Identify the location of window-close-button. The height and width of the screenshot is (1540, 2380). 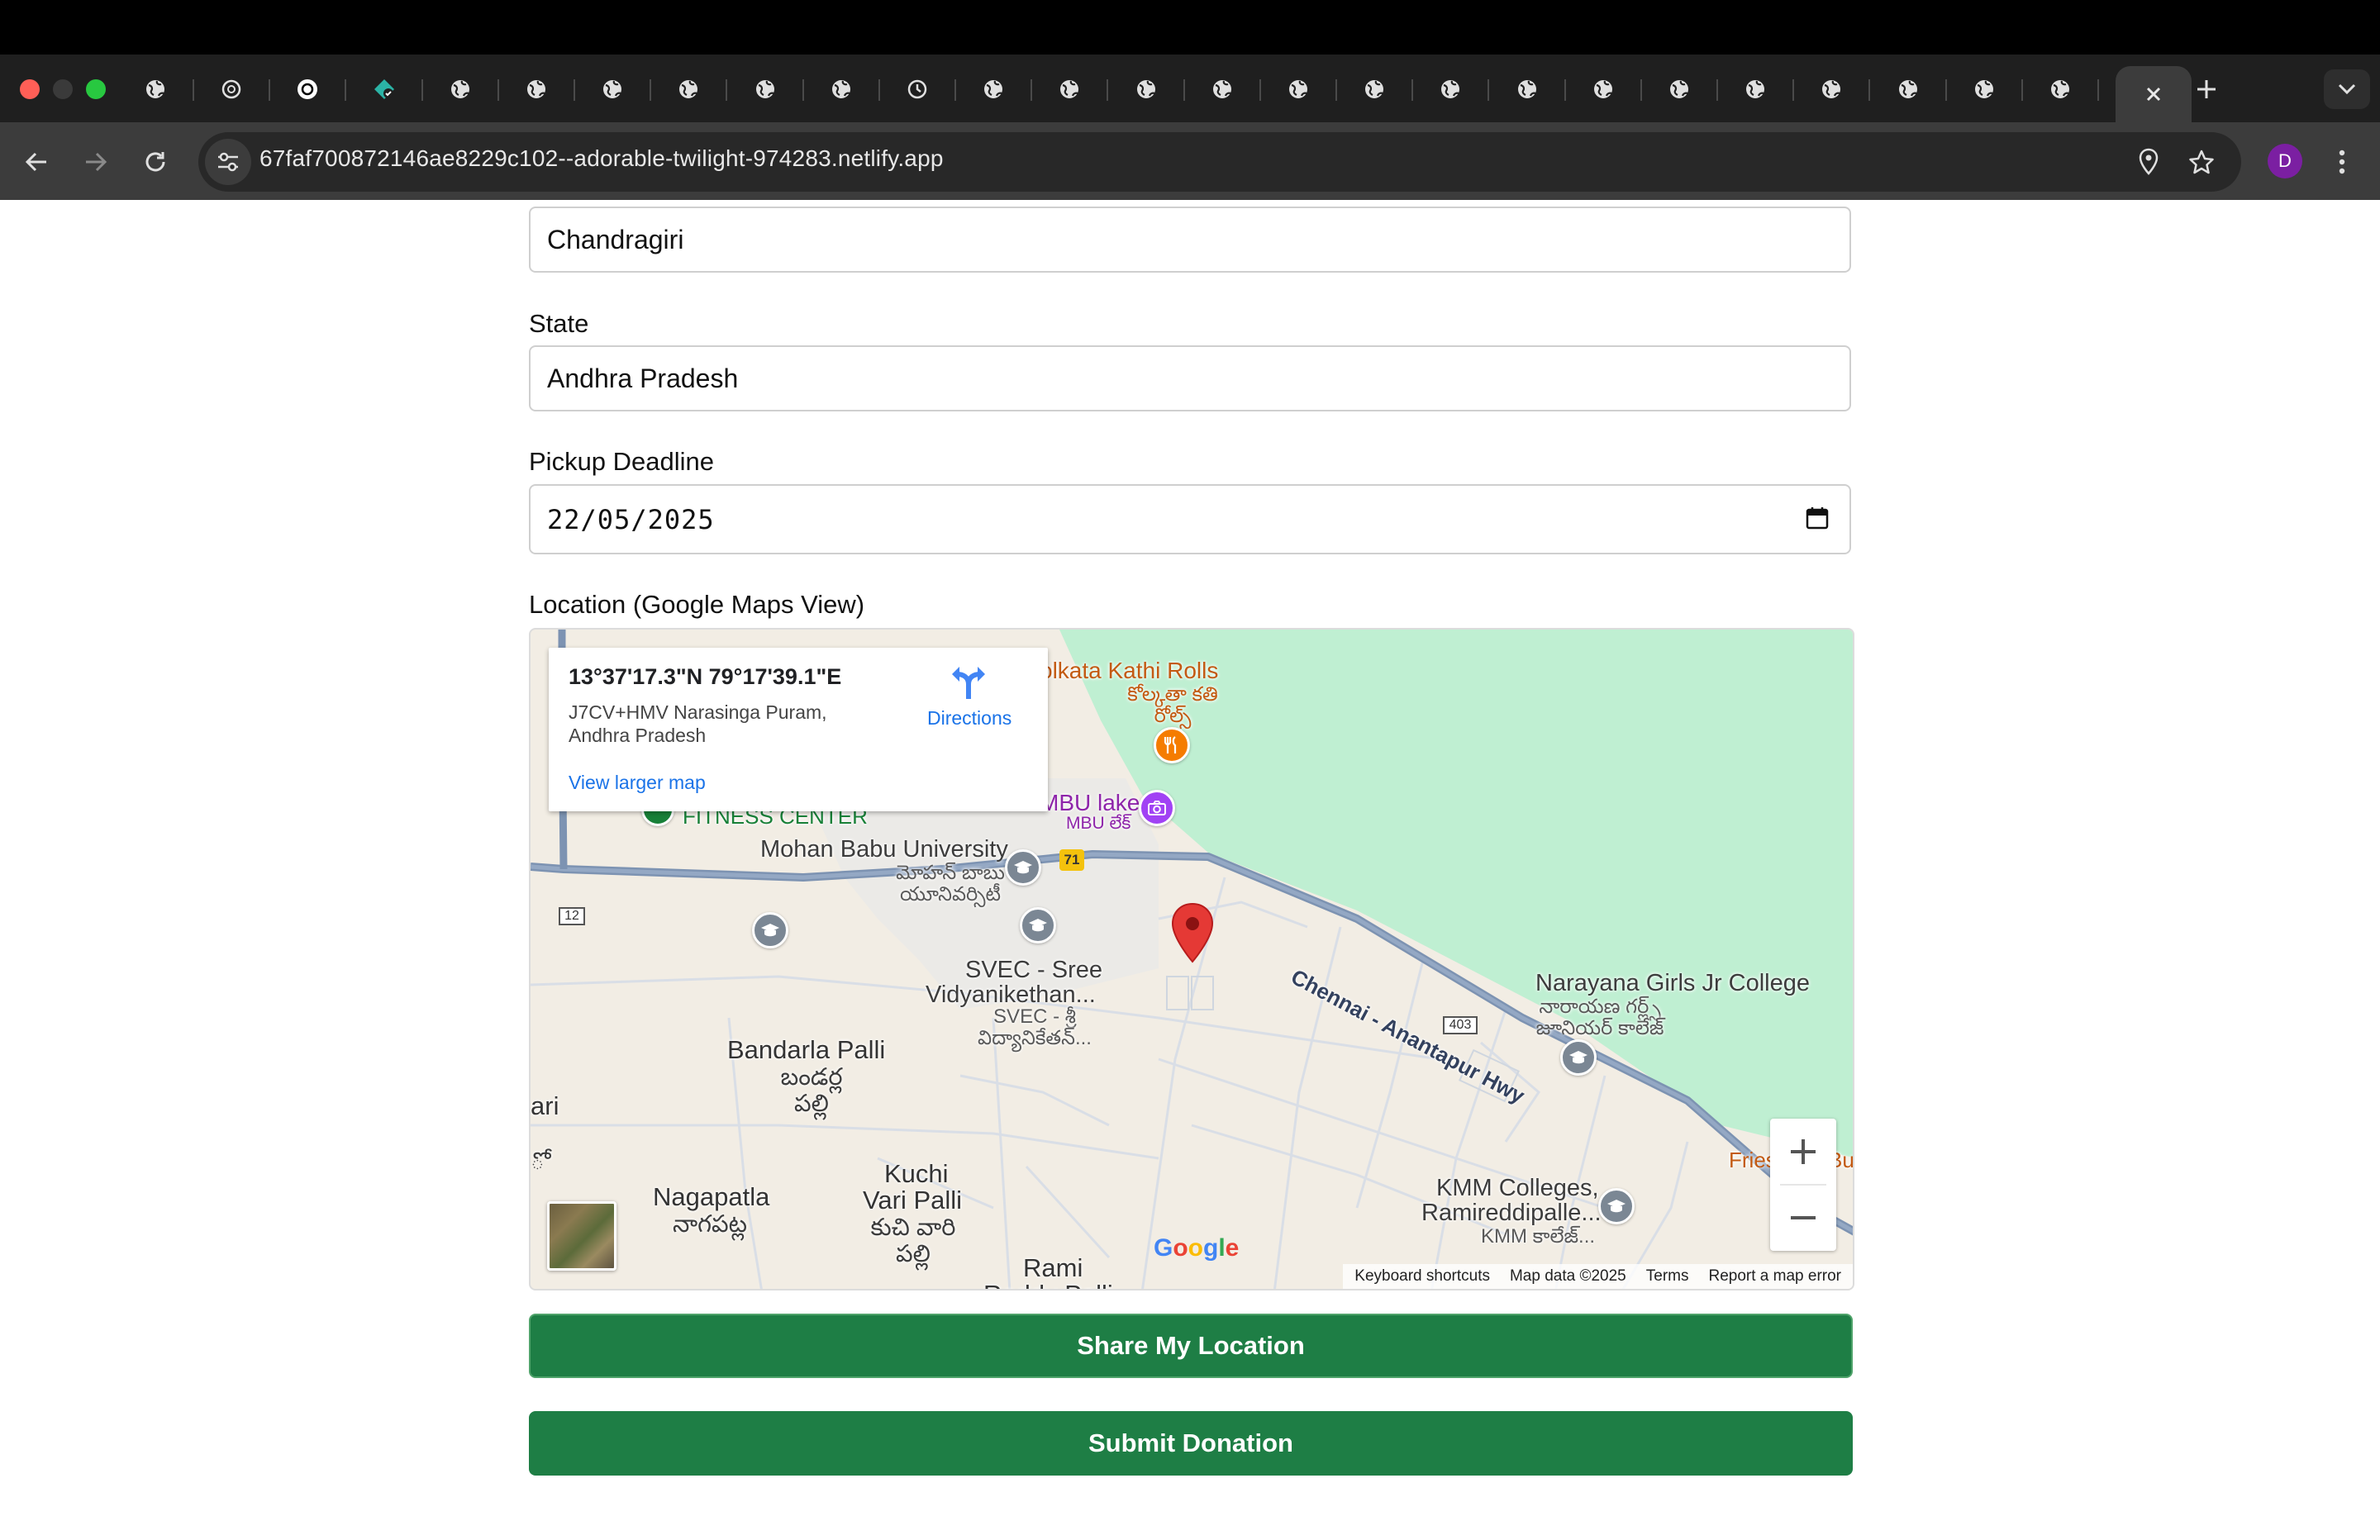
(30, 89).